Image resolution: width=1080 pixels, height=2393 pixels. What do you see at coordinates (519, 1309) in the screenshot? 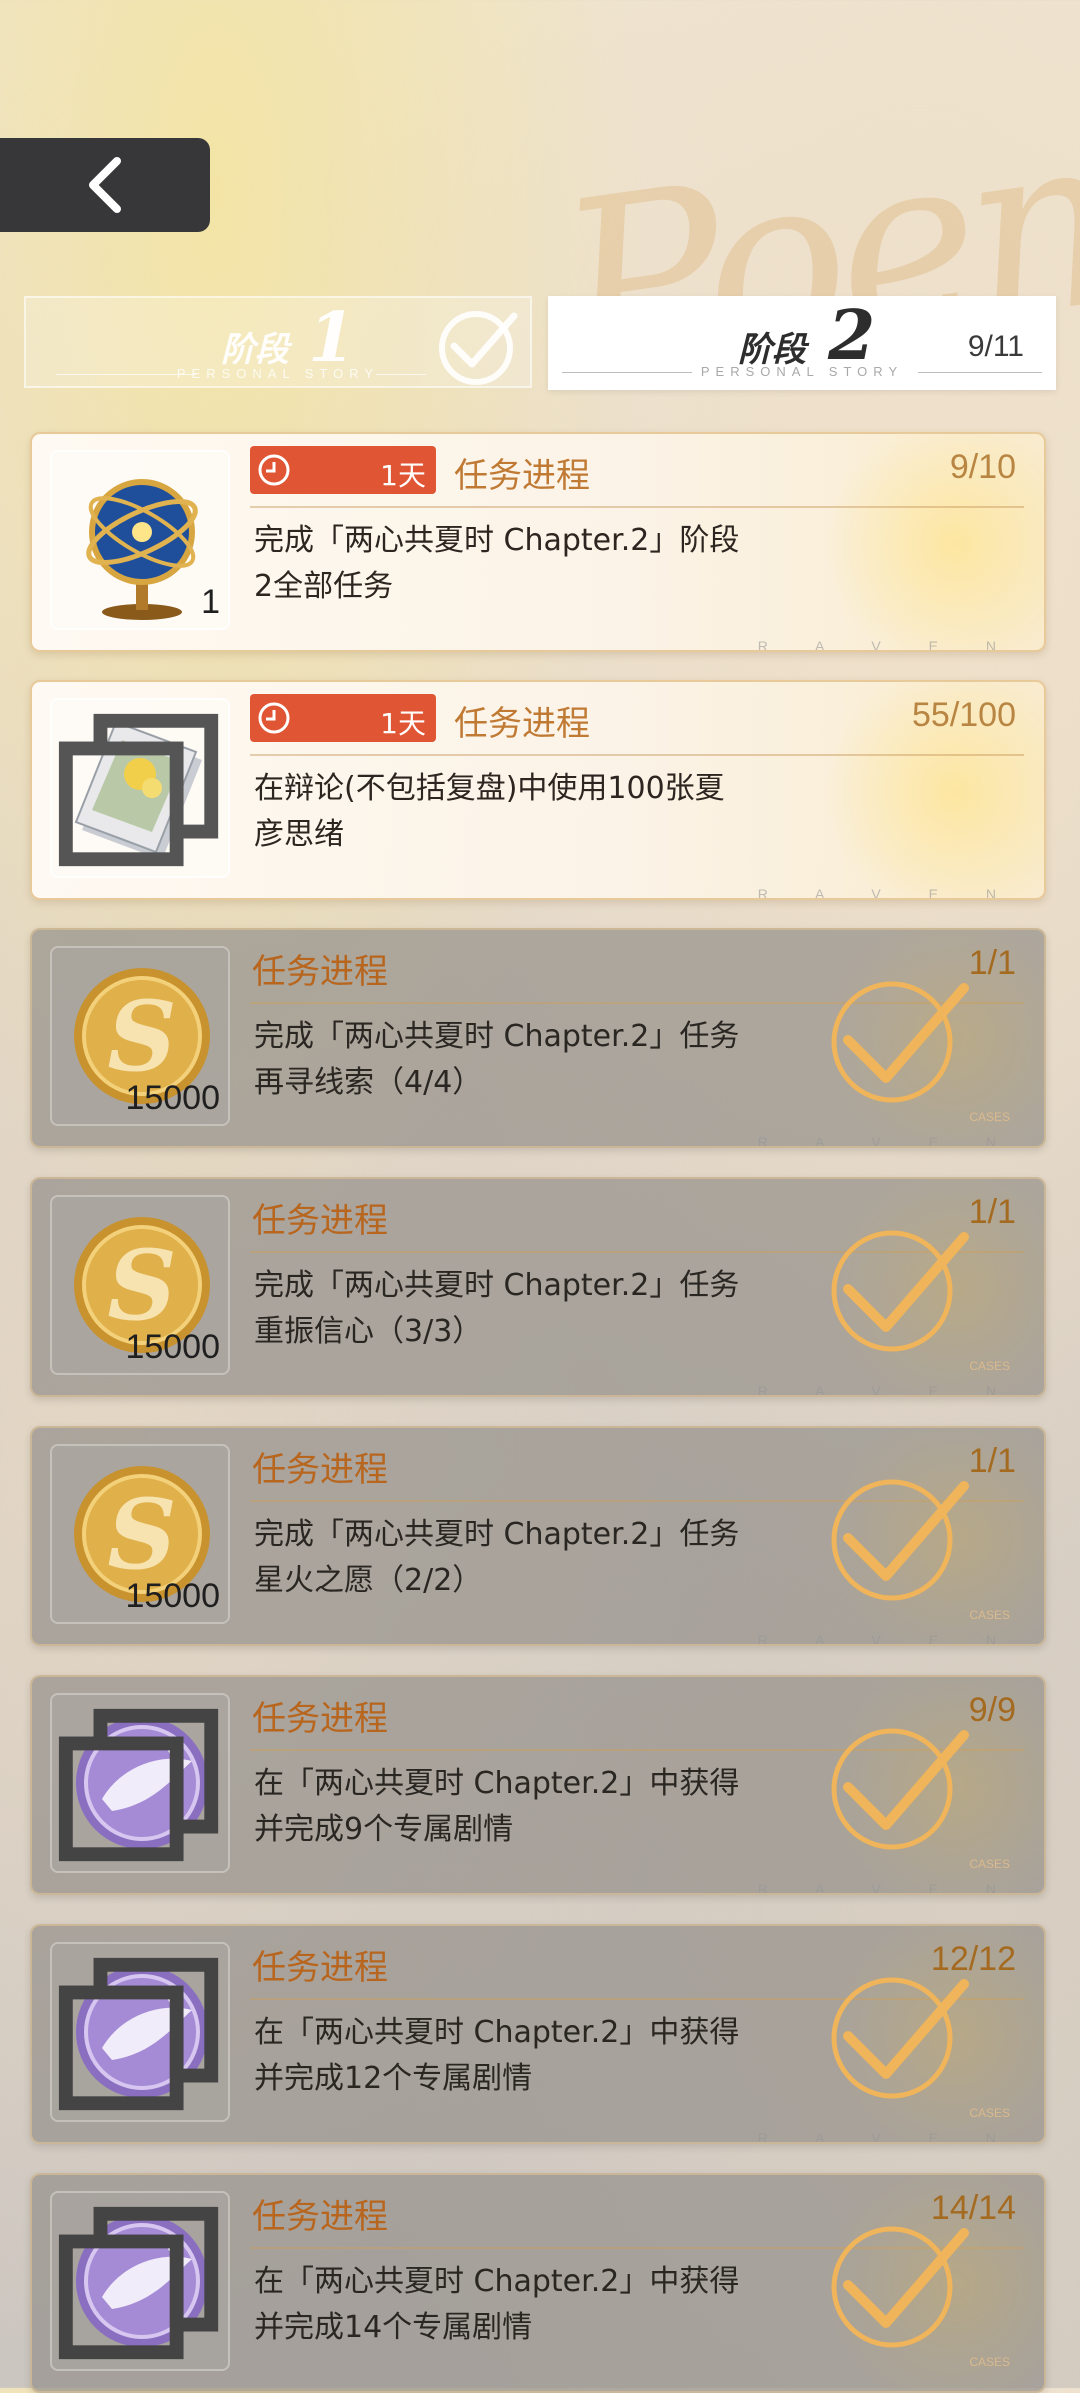
I see `task-description: 完成「两心共夏时 Chapter.2」任务 重振信心（3/3）` at bounding box center [519, 1309].